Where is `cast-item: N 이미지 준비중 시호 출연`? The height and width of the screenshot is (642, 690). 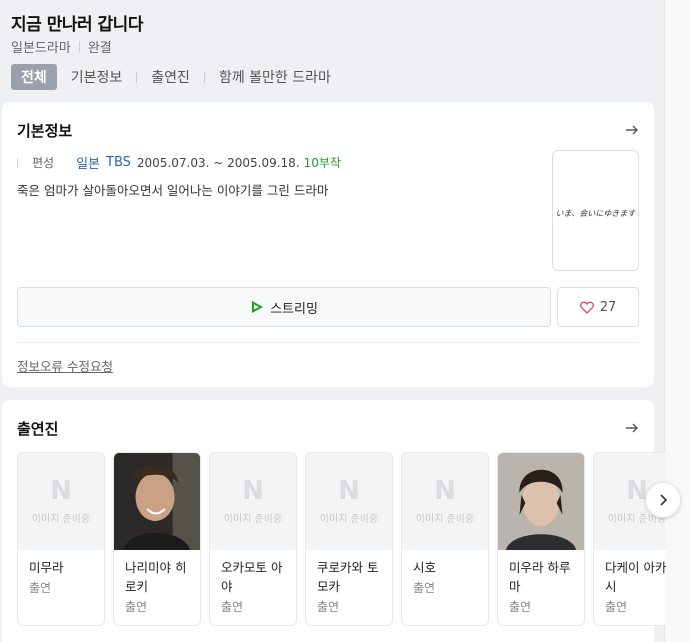 cast-item: N 이미지 준비중 시호 출연 is located at coordinates (445, 539).